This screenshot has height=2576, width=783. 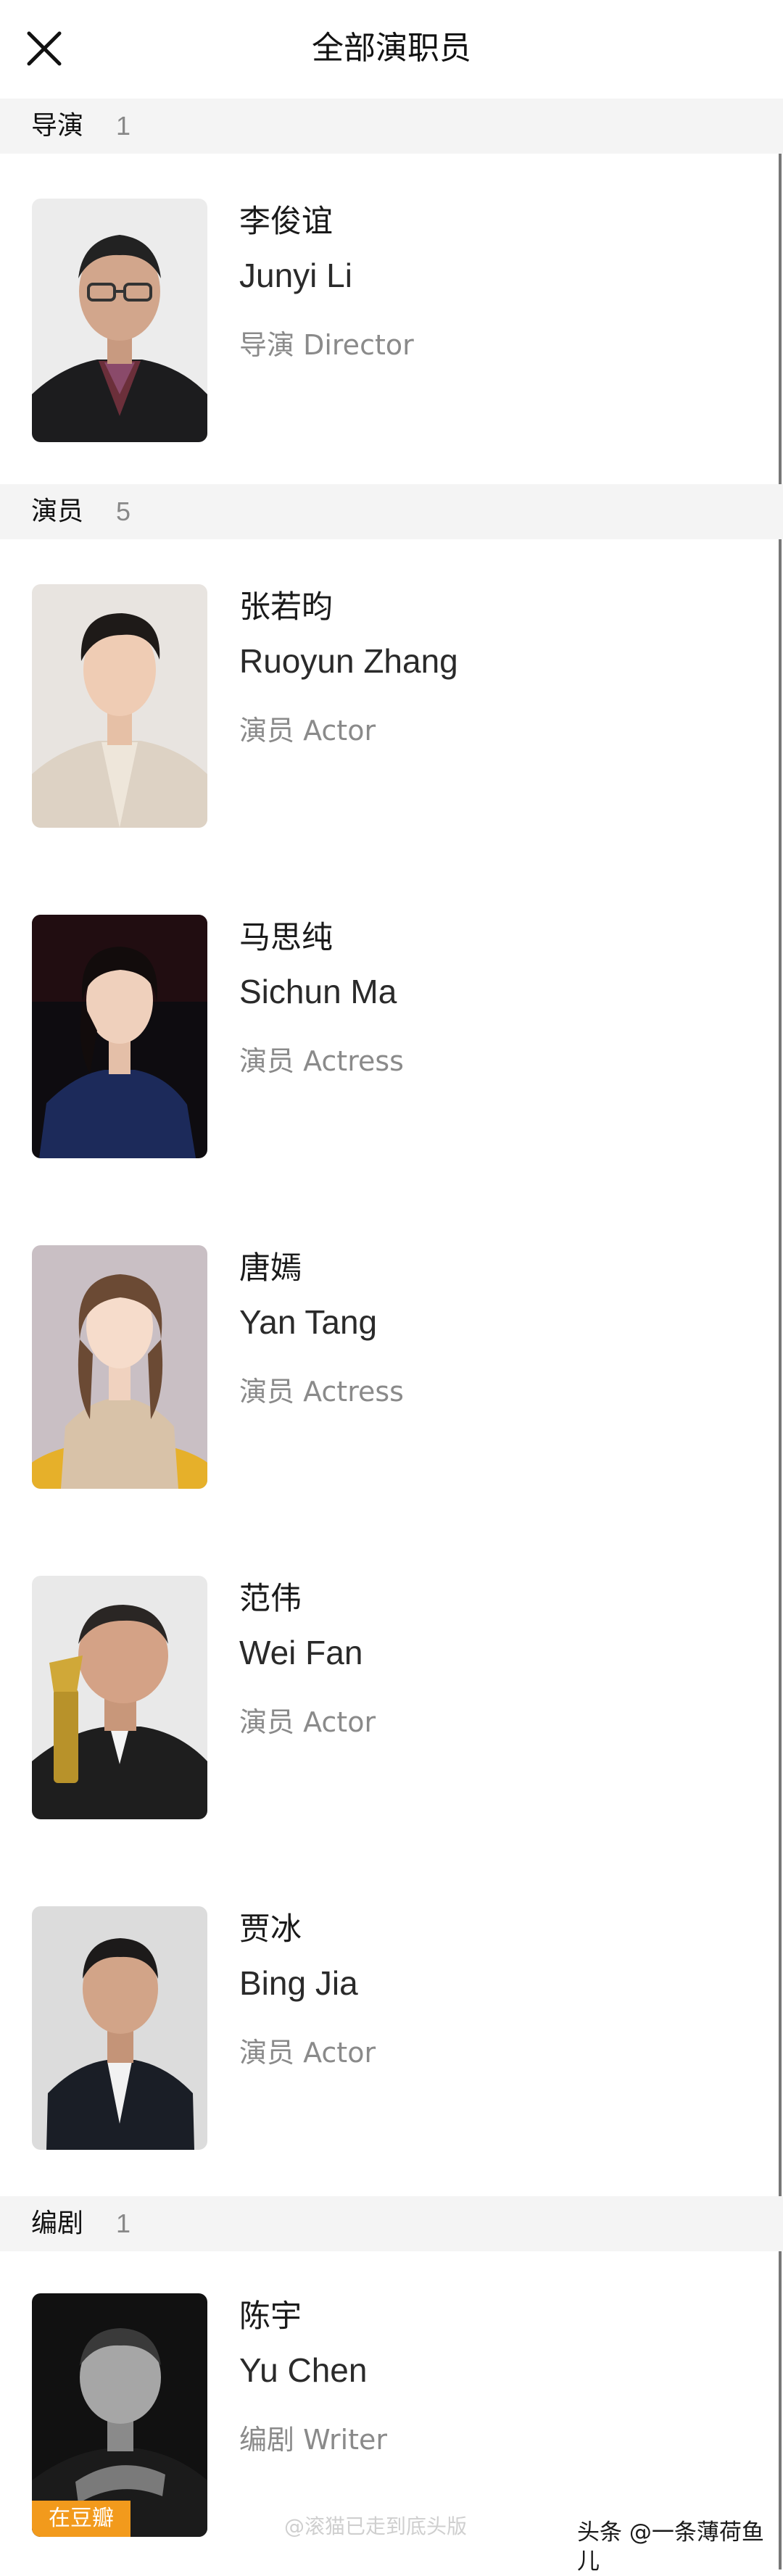 I want to click on person-name-cn: 贾冰, so click(x=270, y=1929).